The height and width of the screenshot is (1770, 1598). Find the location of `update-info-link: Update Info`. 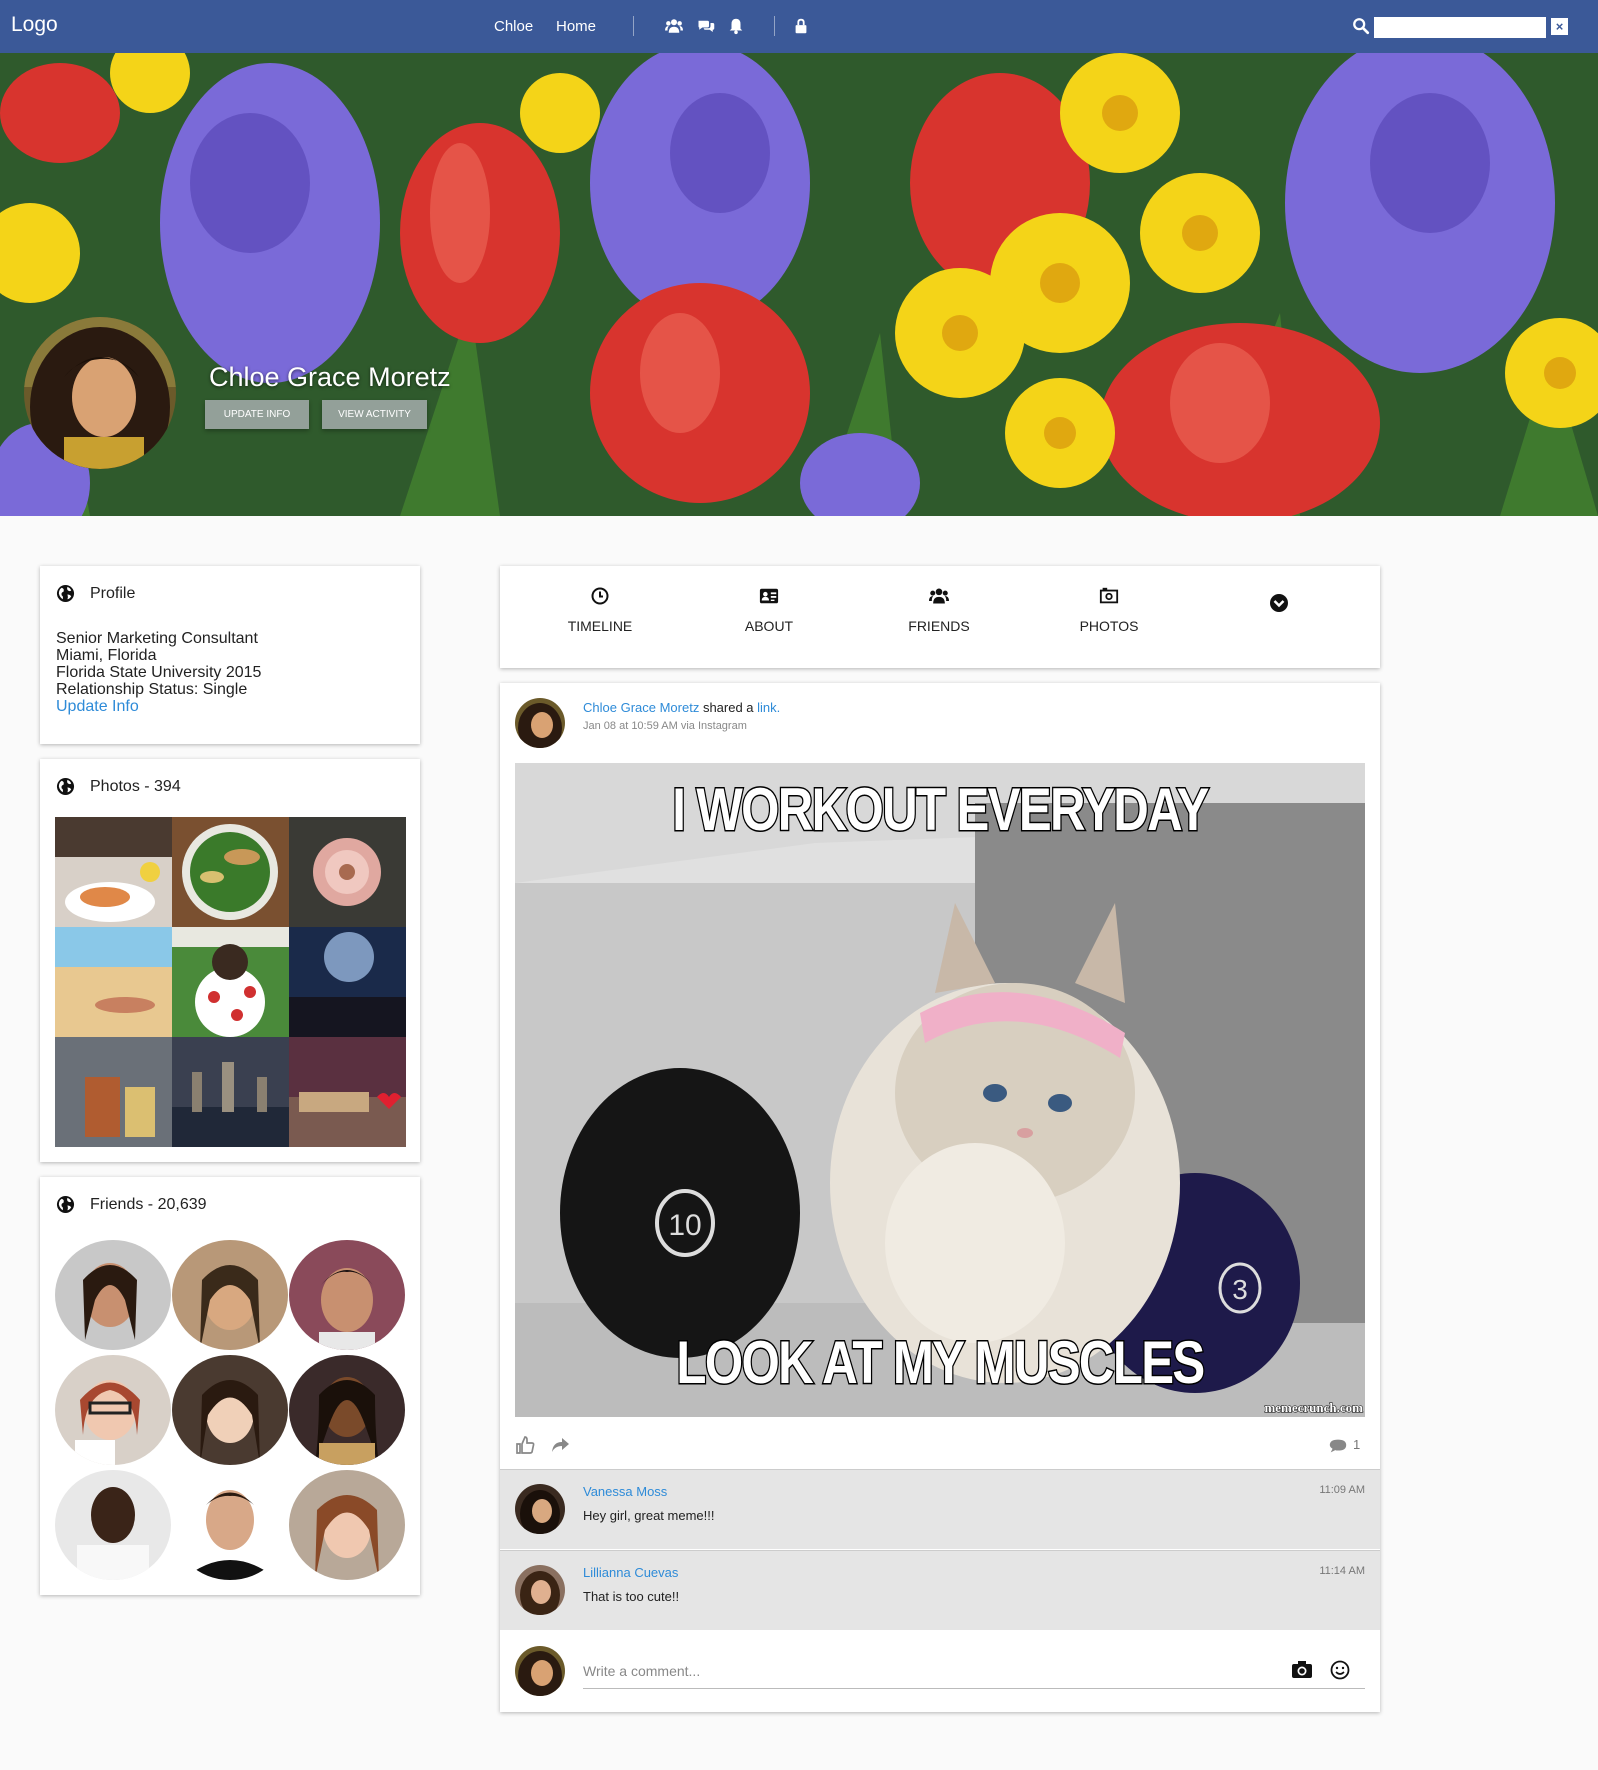

update-info-link: Update Info is located at coordinates (97, 706).